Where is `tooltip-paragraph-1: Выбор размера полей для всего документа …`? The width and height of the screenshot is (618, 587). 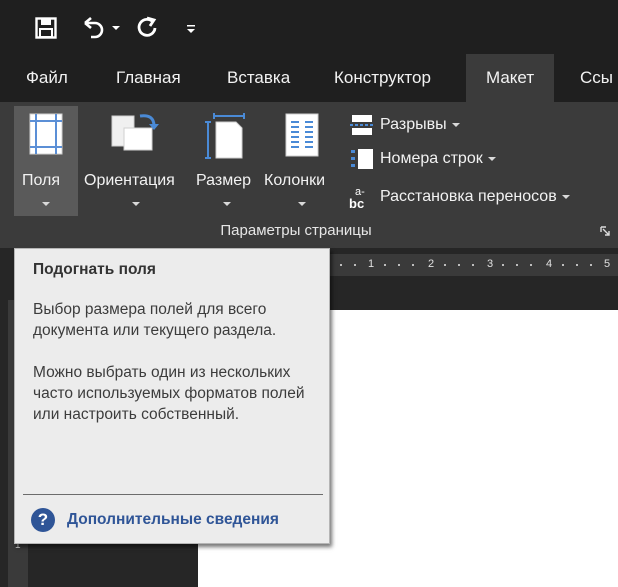 tooltip-paragraph-1: Выбор размера полей для всего документа … is located at coordinates (155, 320).